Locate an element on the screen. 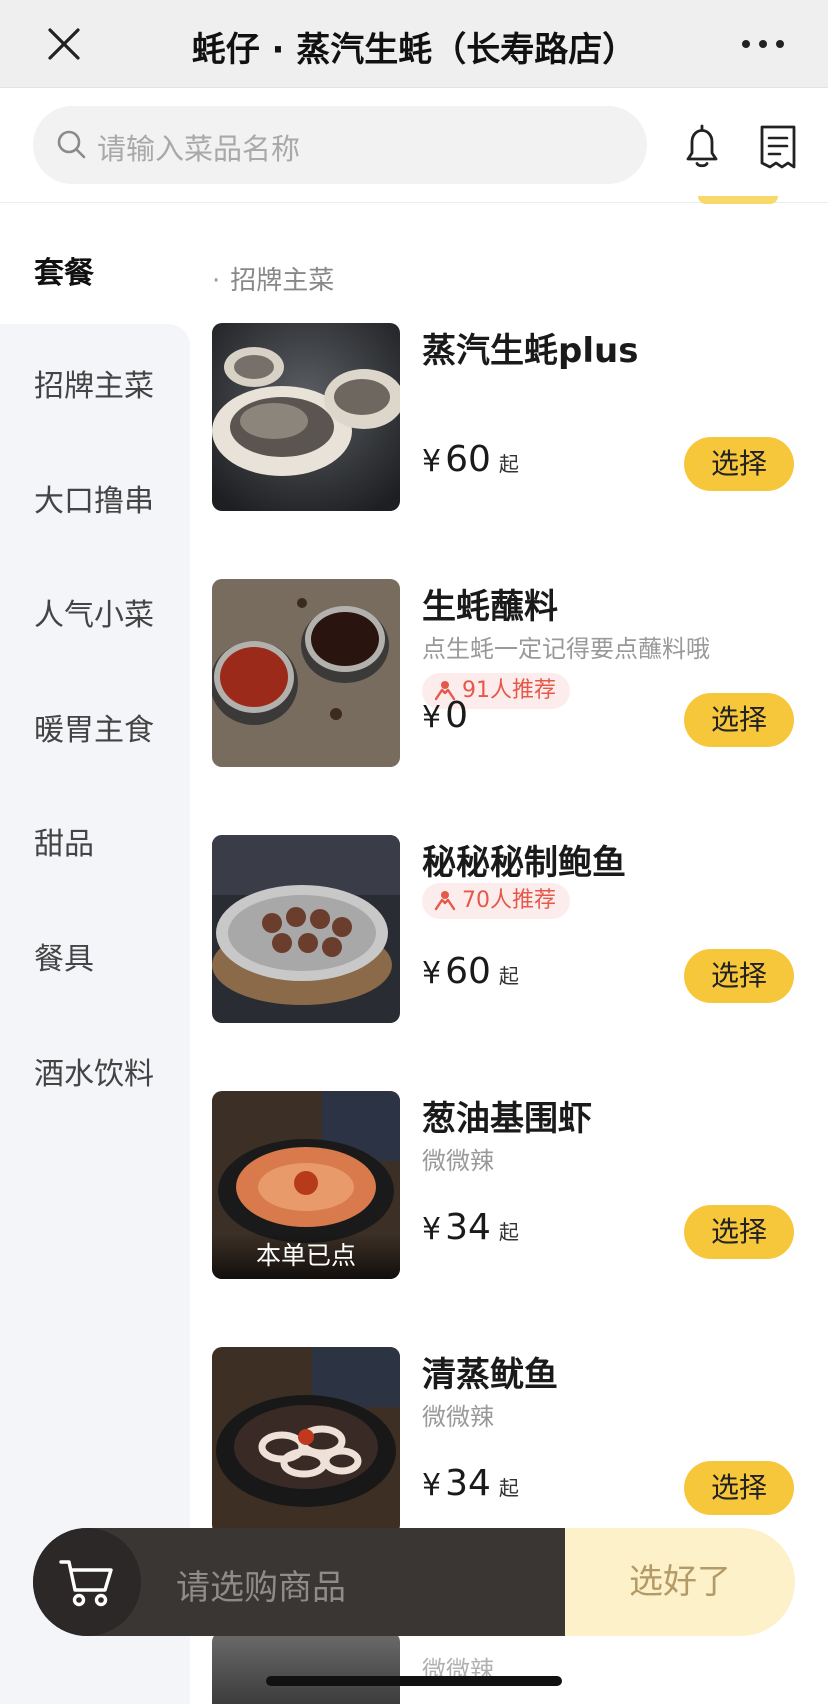 This screenshot has width=828, height=1704. menu-item: 清蒸鱿鱼 微微辣 ¥34 起 选择 is located at coordinates (507, 1442).